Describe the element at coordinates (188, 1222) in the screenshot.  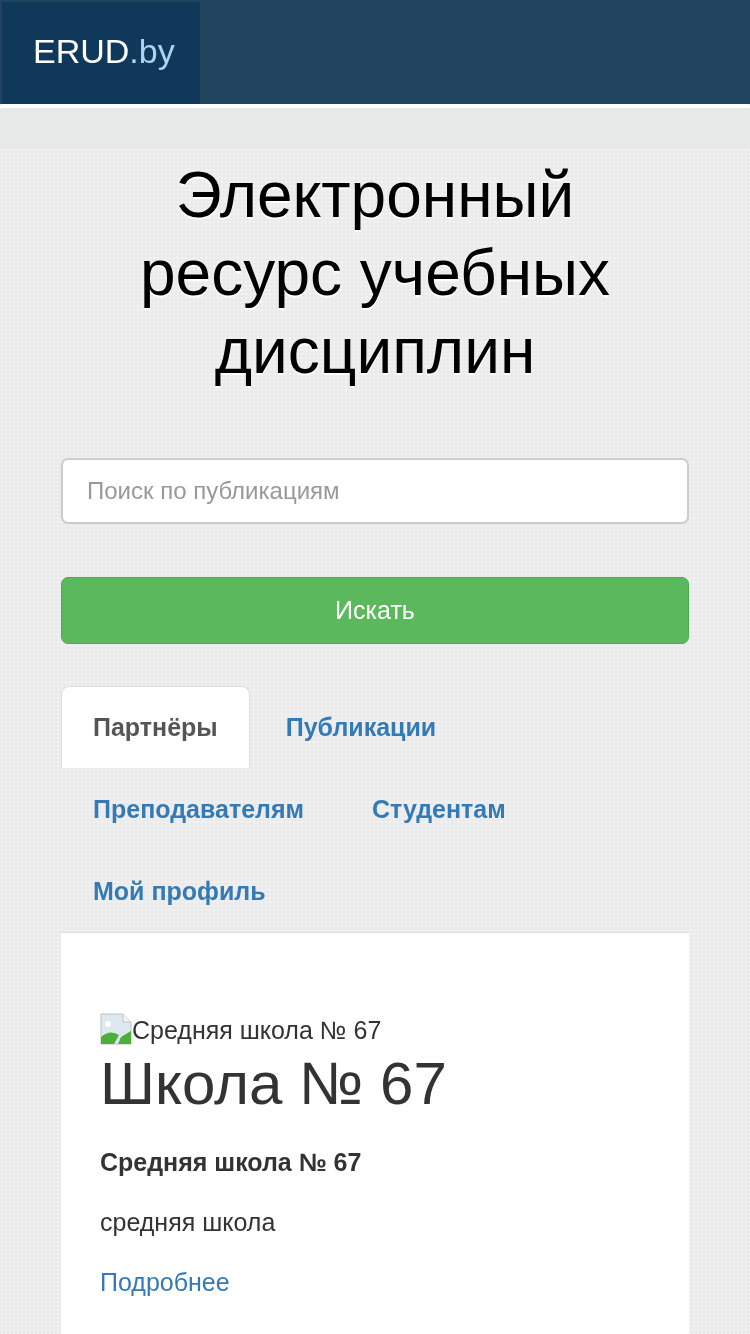
I see `partner-type: средняя школа` at that location.